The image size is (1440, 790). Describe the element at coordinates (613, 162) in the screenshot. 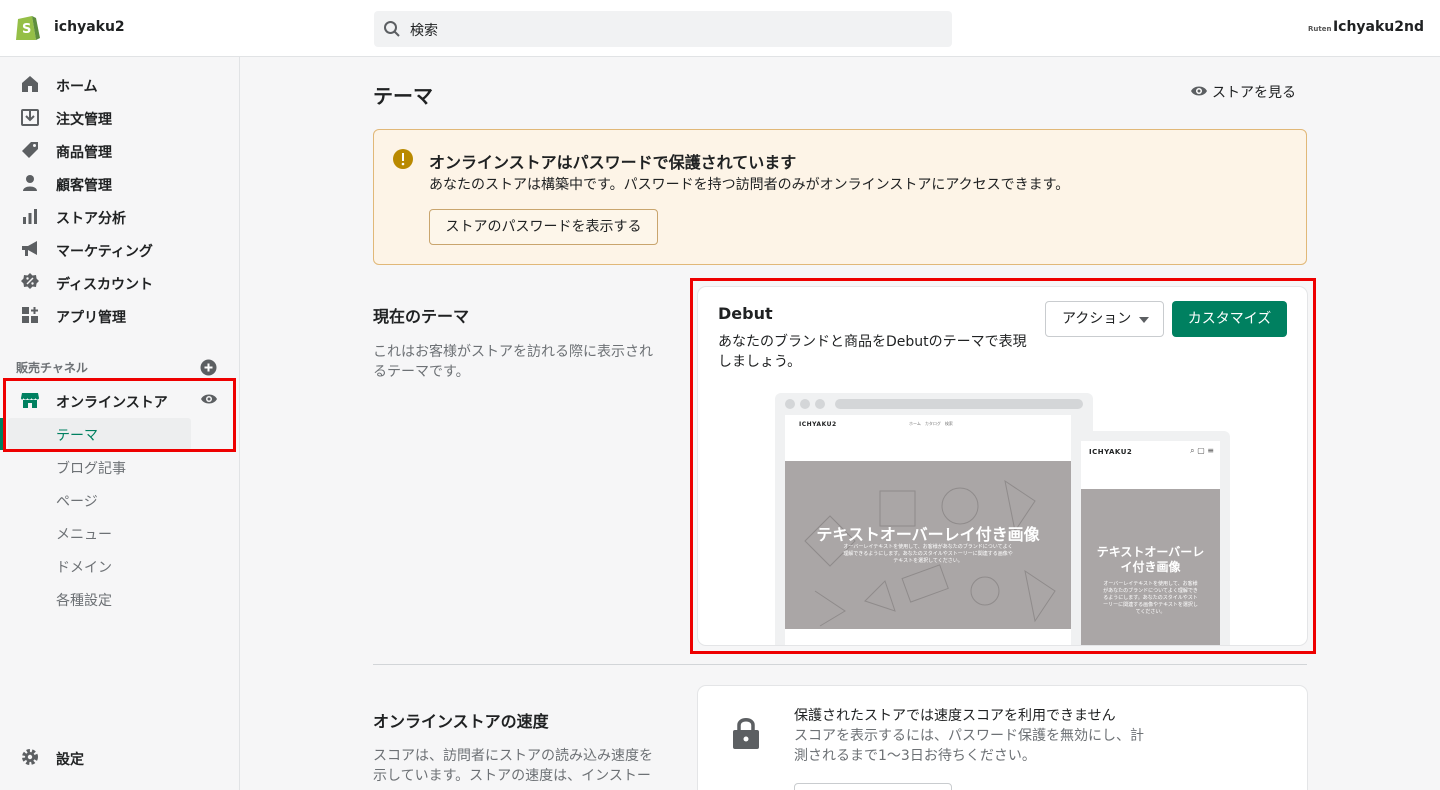

I see `banner-title: オンラインストアはパスワードで保護されています` at that location.